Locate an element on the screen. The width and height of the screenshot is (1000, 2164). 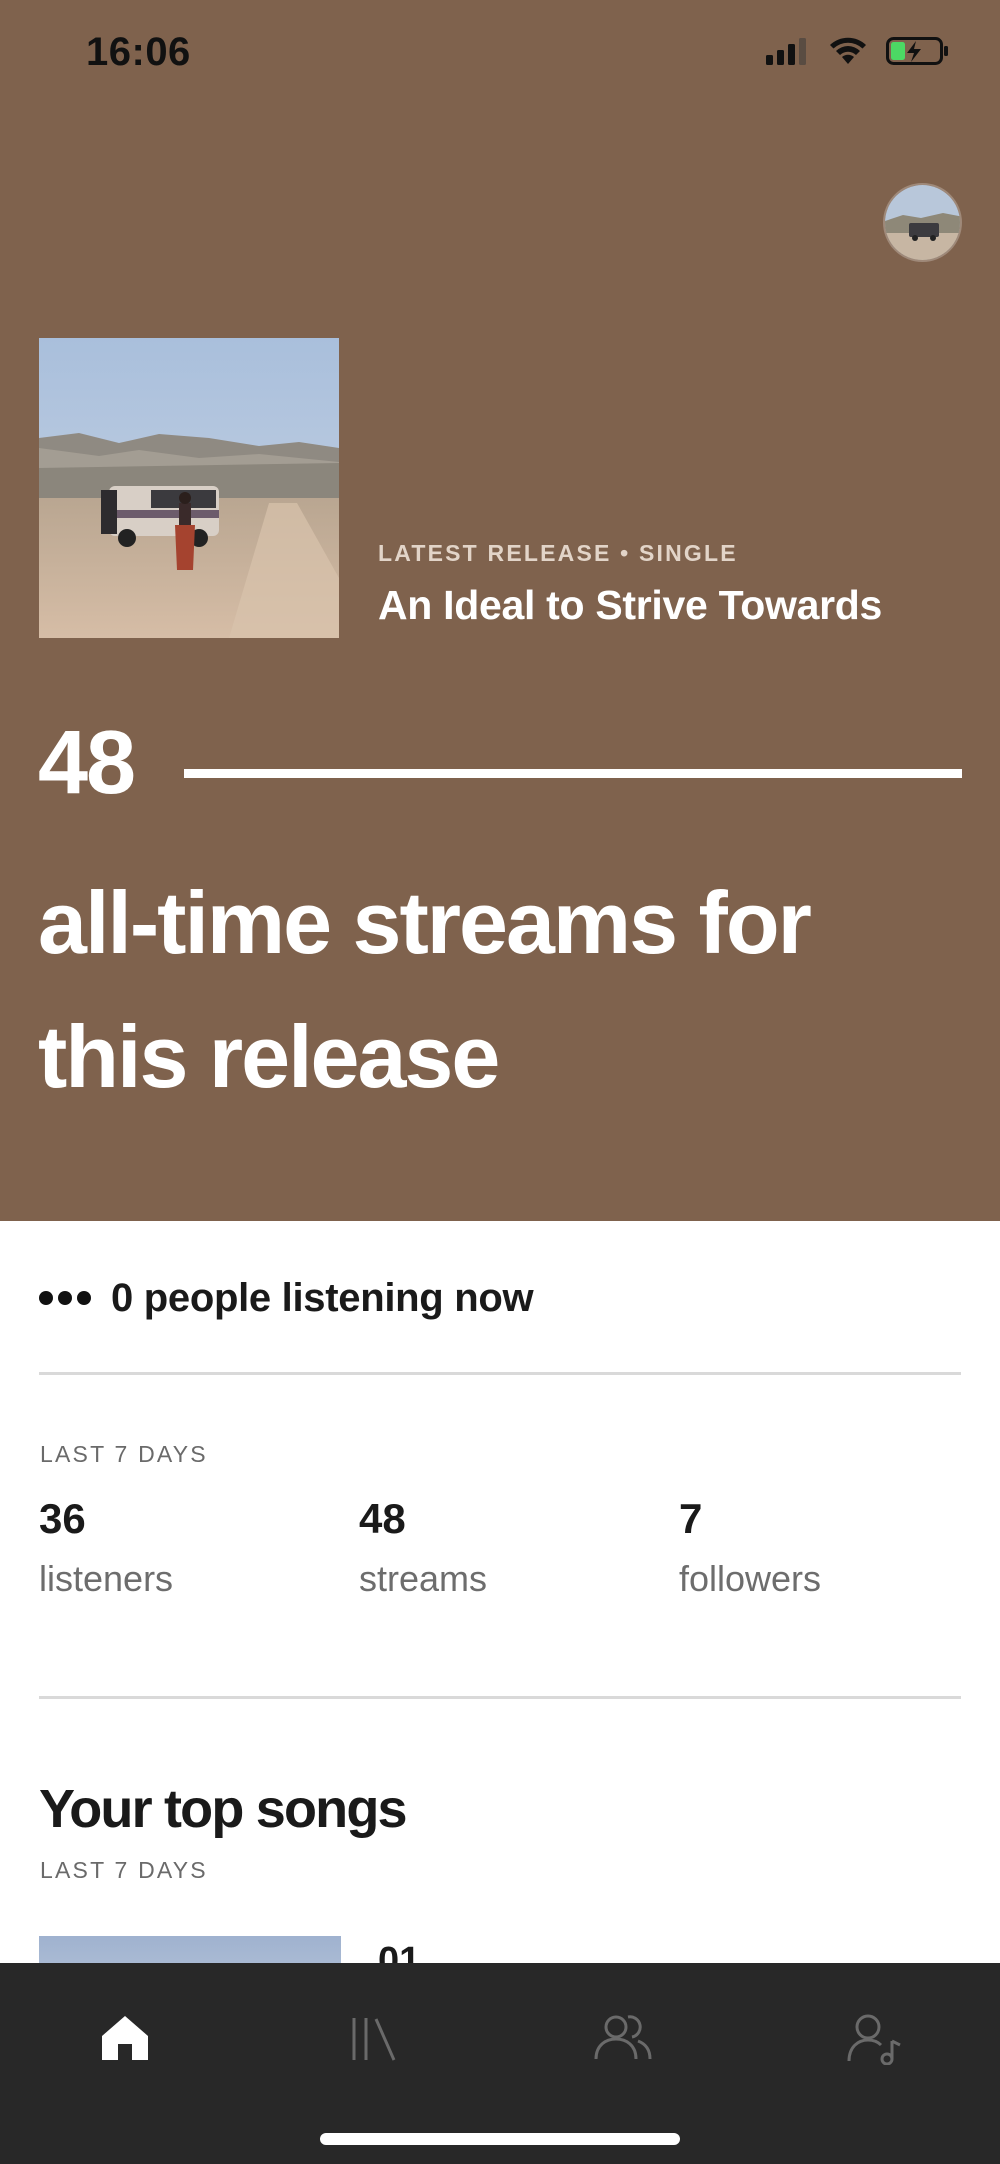
stat-streams-label: streams is located at coordinates (423, 1578).